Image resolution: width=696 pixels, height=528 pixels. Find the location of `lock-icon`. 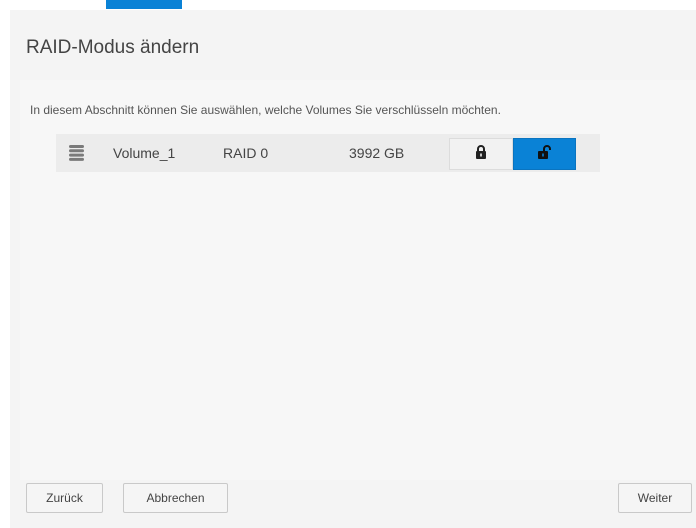

lock-icon is located at coordinates (481, 154).